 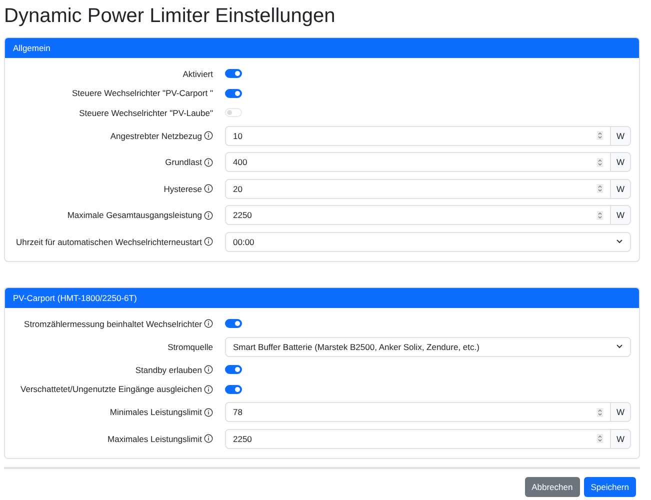 I want to click on number-field: 10, so click(x=418, y=136).